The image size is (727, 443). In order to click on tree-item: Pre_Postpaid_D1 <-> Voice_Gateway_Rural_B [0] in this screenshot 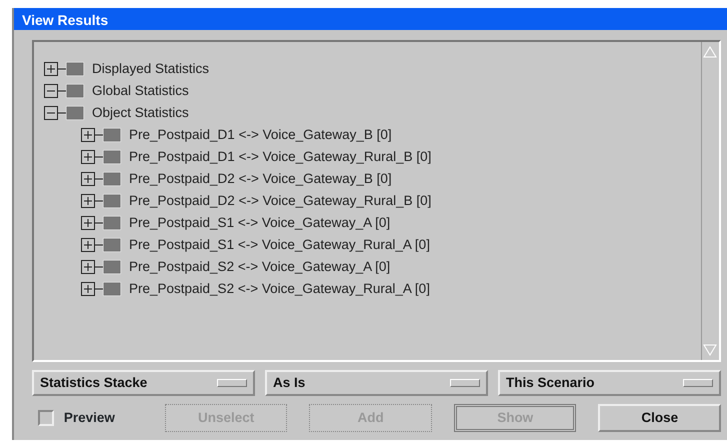, I will do `click(280, 157)`.